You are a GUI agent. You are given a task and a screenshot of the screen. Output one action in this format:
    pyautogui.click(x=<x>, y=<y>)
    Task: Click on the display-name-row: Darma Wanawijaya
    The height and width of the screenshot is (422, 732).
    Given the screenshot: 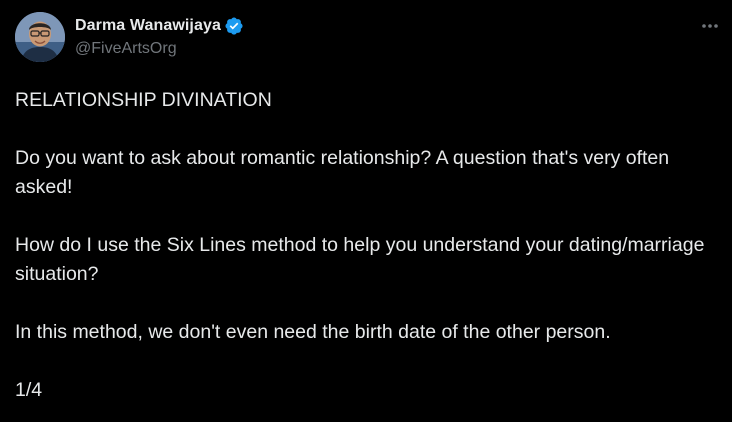 What is the action you would take?
    pyautogui.click(x=159, y=26)
    